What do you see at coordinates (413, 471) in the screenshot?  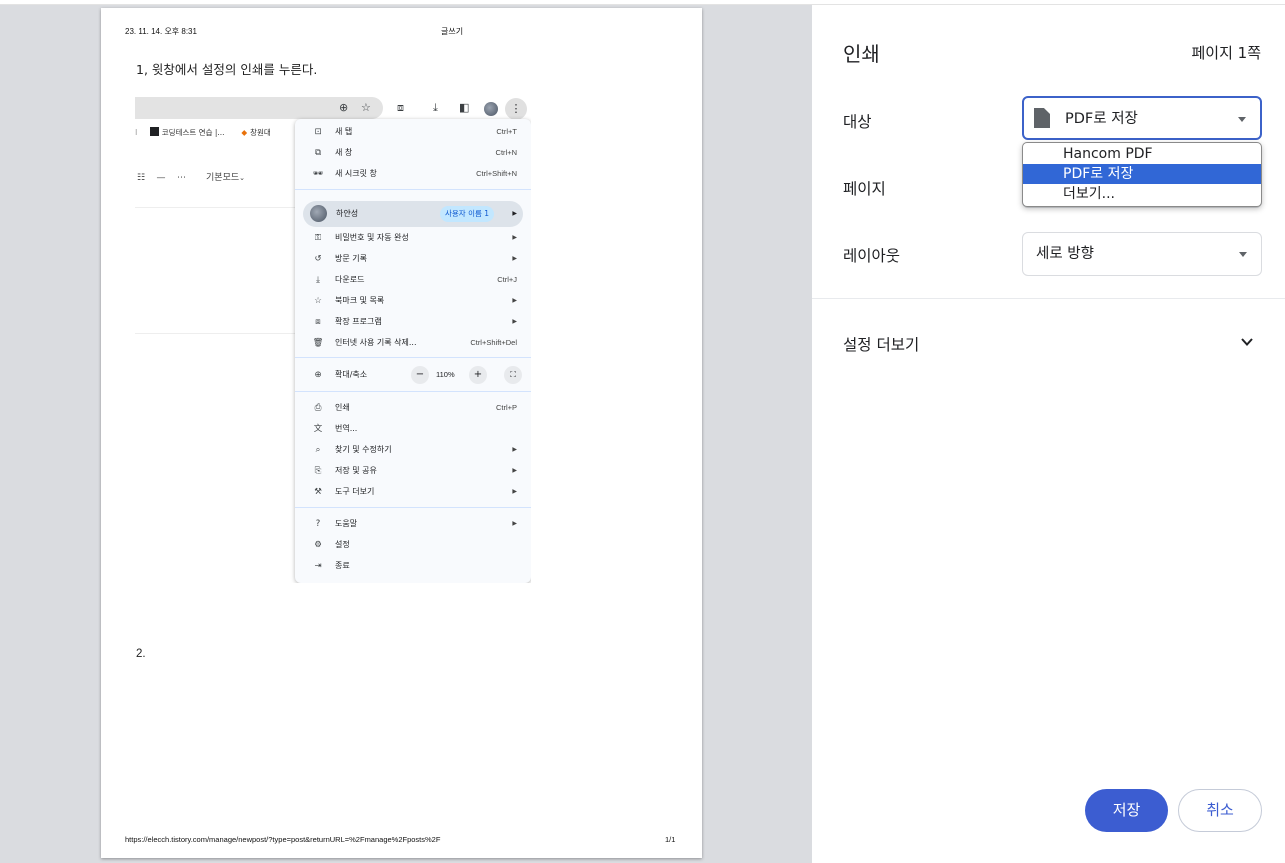 I see `menu-item-save-share: ⎘ 저장 및 공유 ▶` at bounding box center [413, 471].